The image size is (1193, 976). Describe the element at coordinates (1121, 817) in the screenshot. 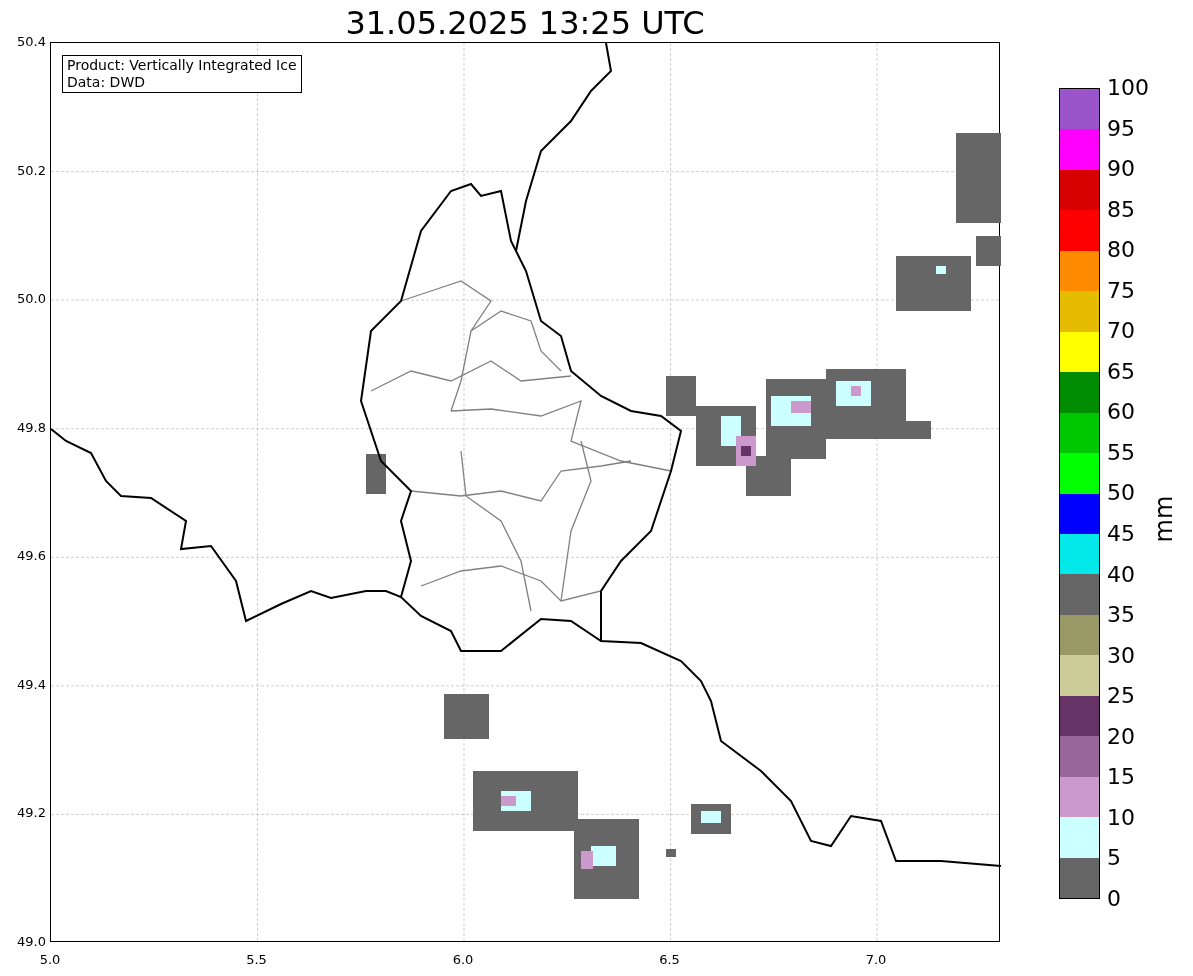

I see `colorbar-tick-label: 10` at that location.